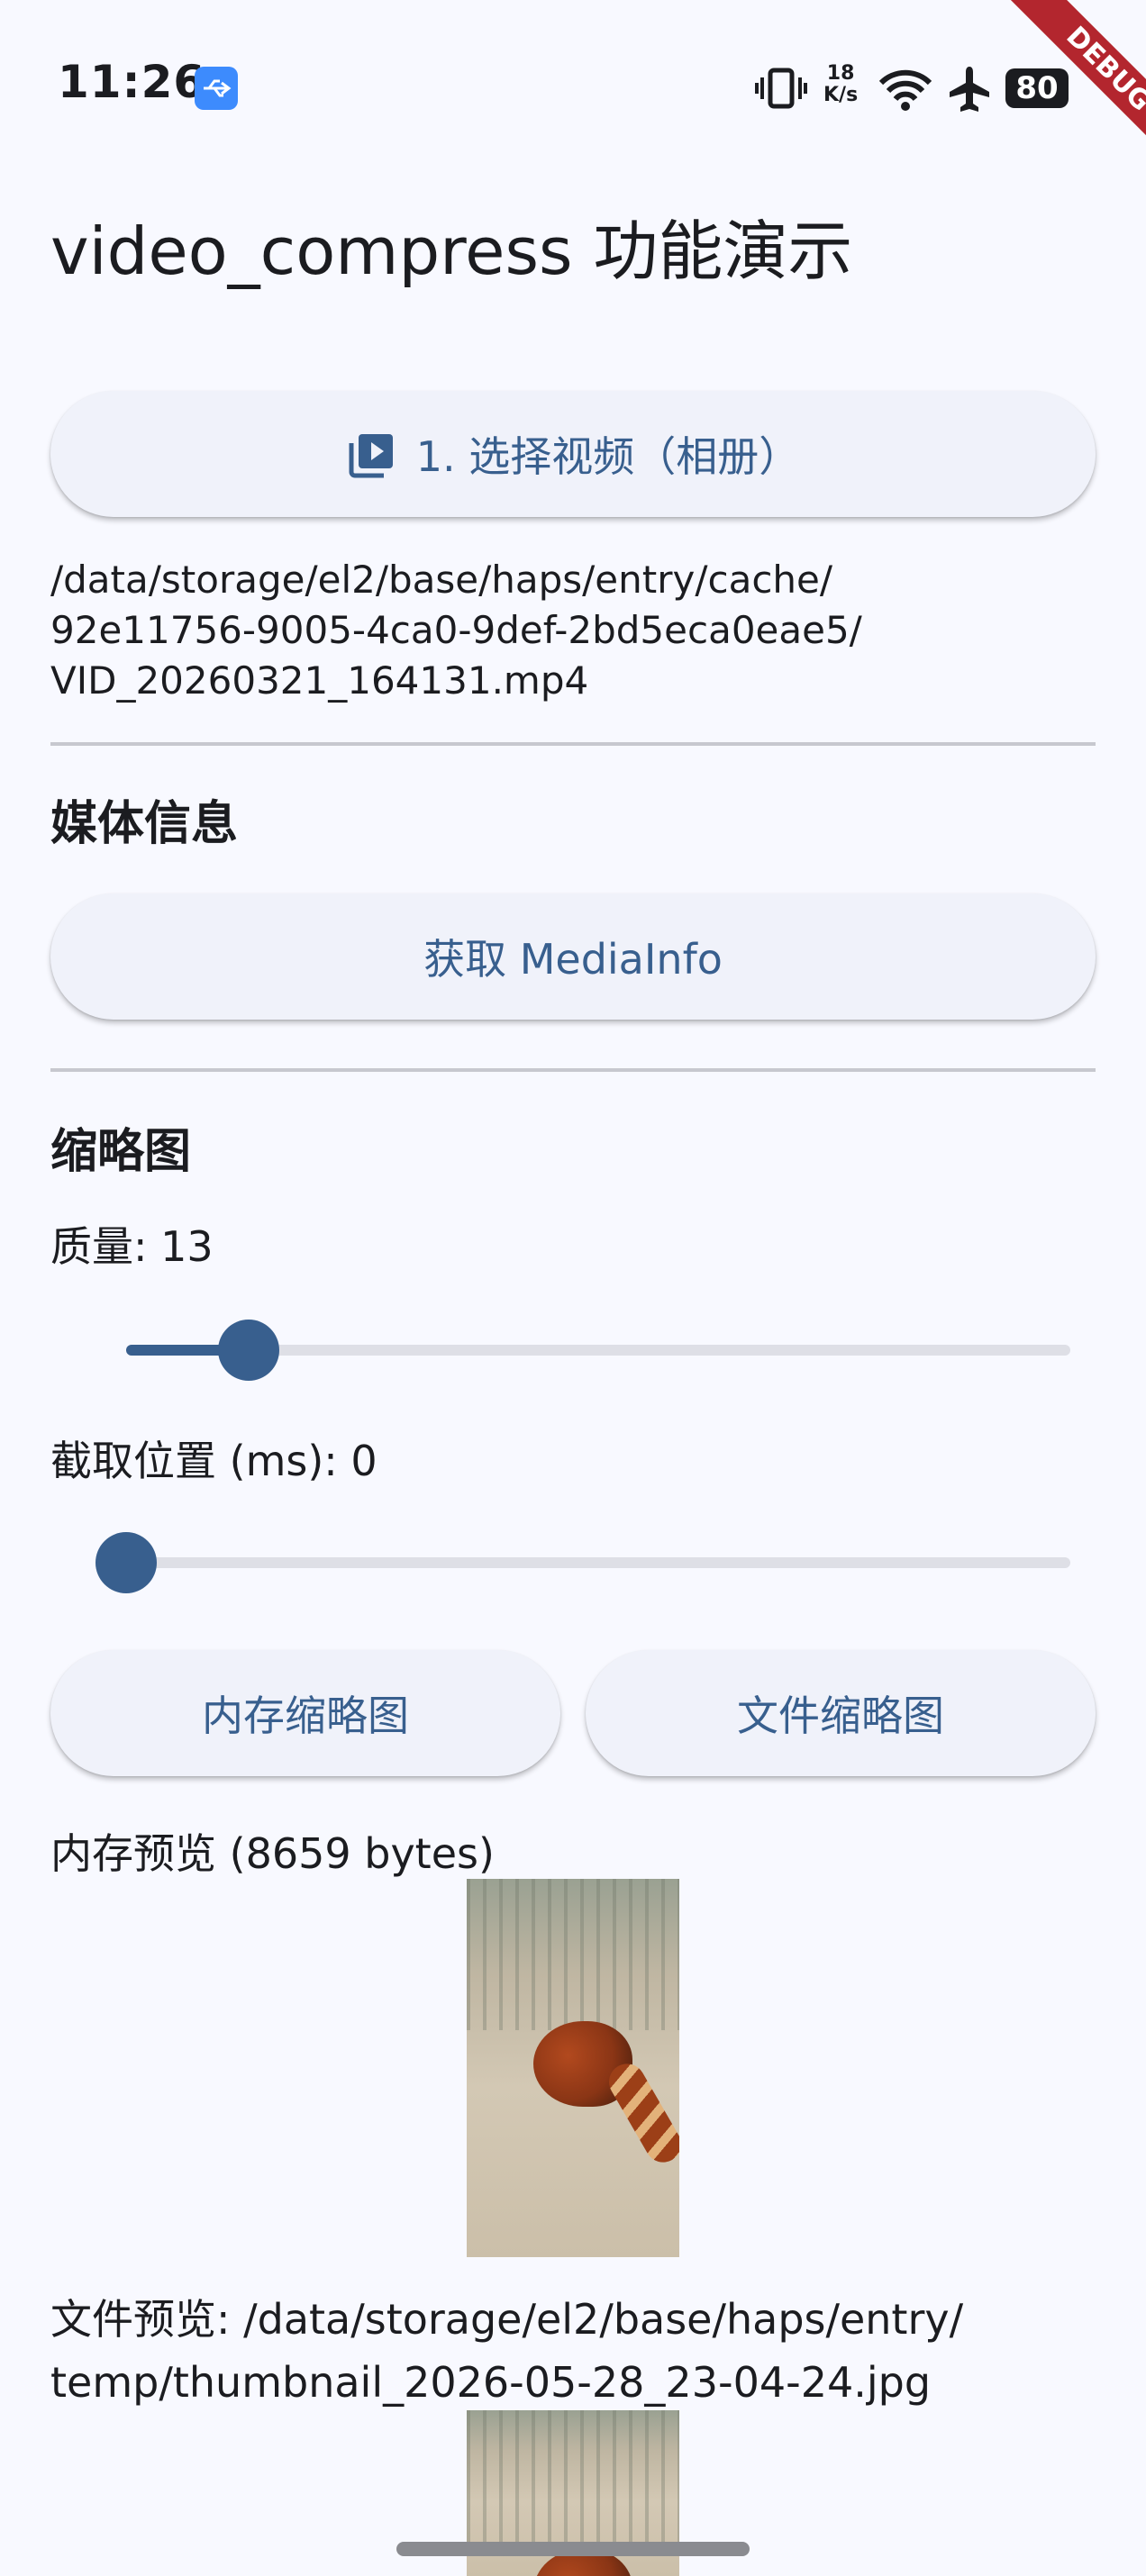  Describe the element at coordinates (305, 1716) in the screenshot. I see `memory-thumbnail-label: 内存缩略图` at that location.